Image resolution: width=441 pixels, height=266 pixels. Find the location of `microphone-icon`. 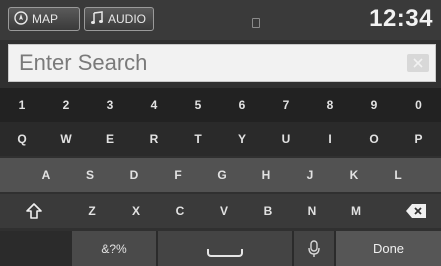

microphone-icon is located at coordinates (314, 248).